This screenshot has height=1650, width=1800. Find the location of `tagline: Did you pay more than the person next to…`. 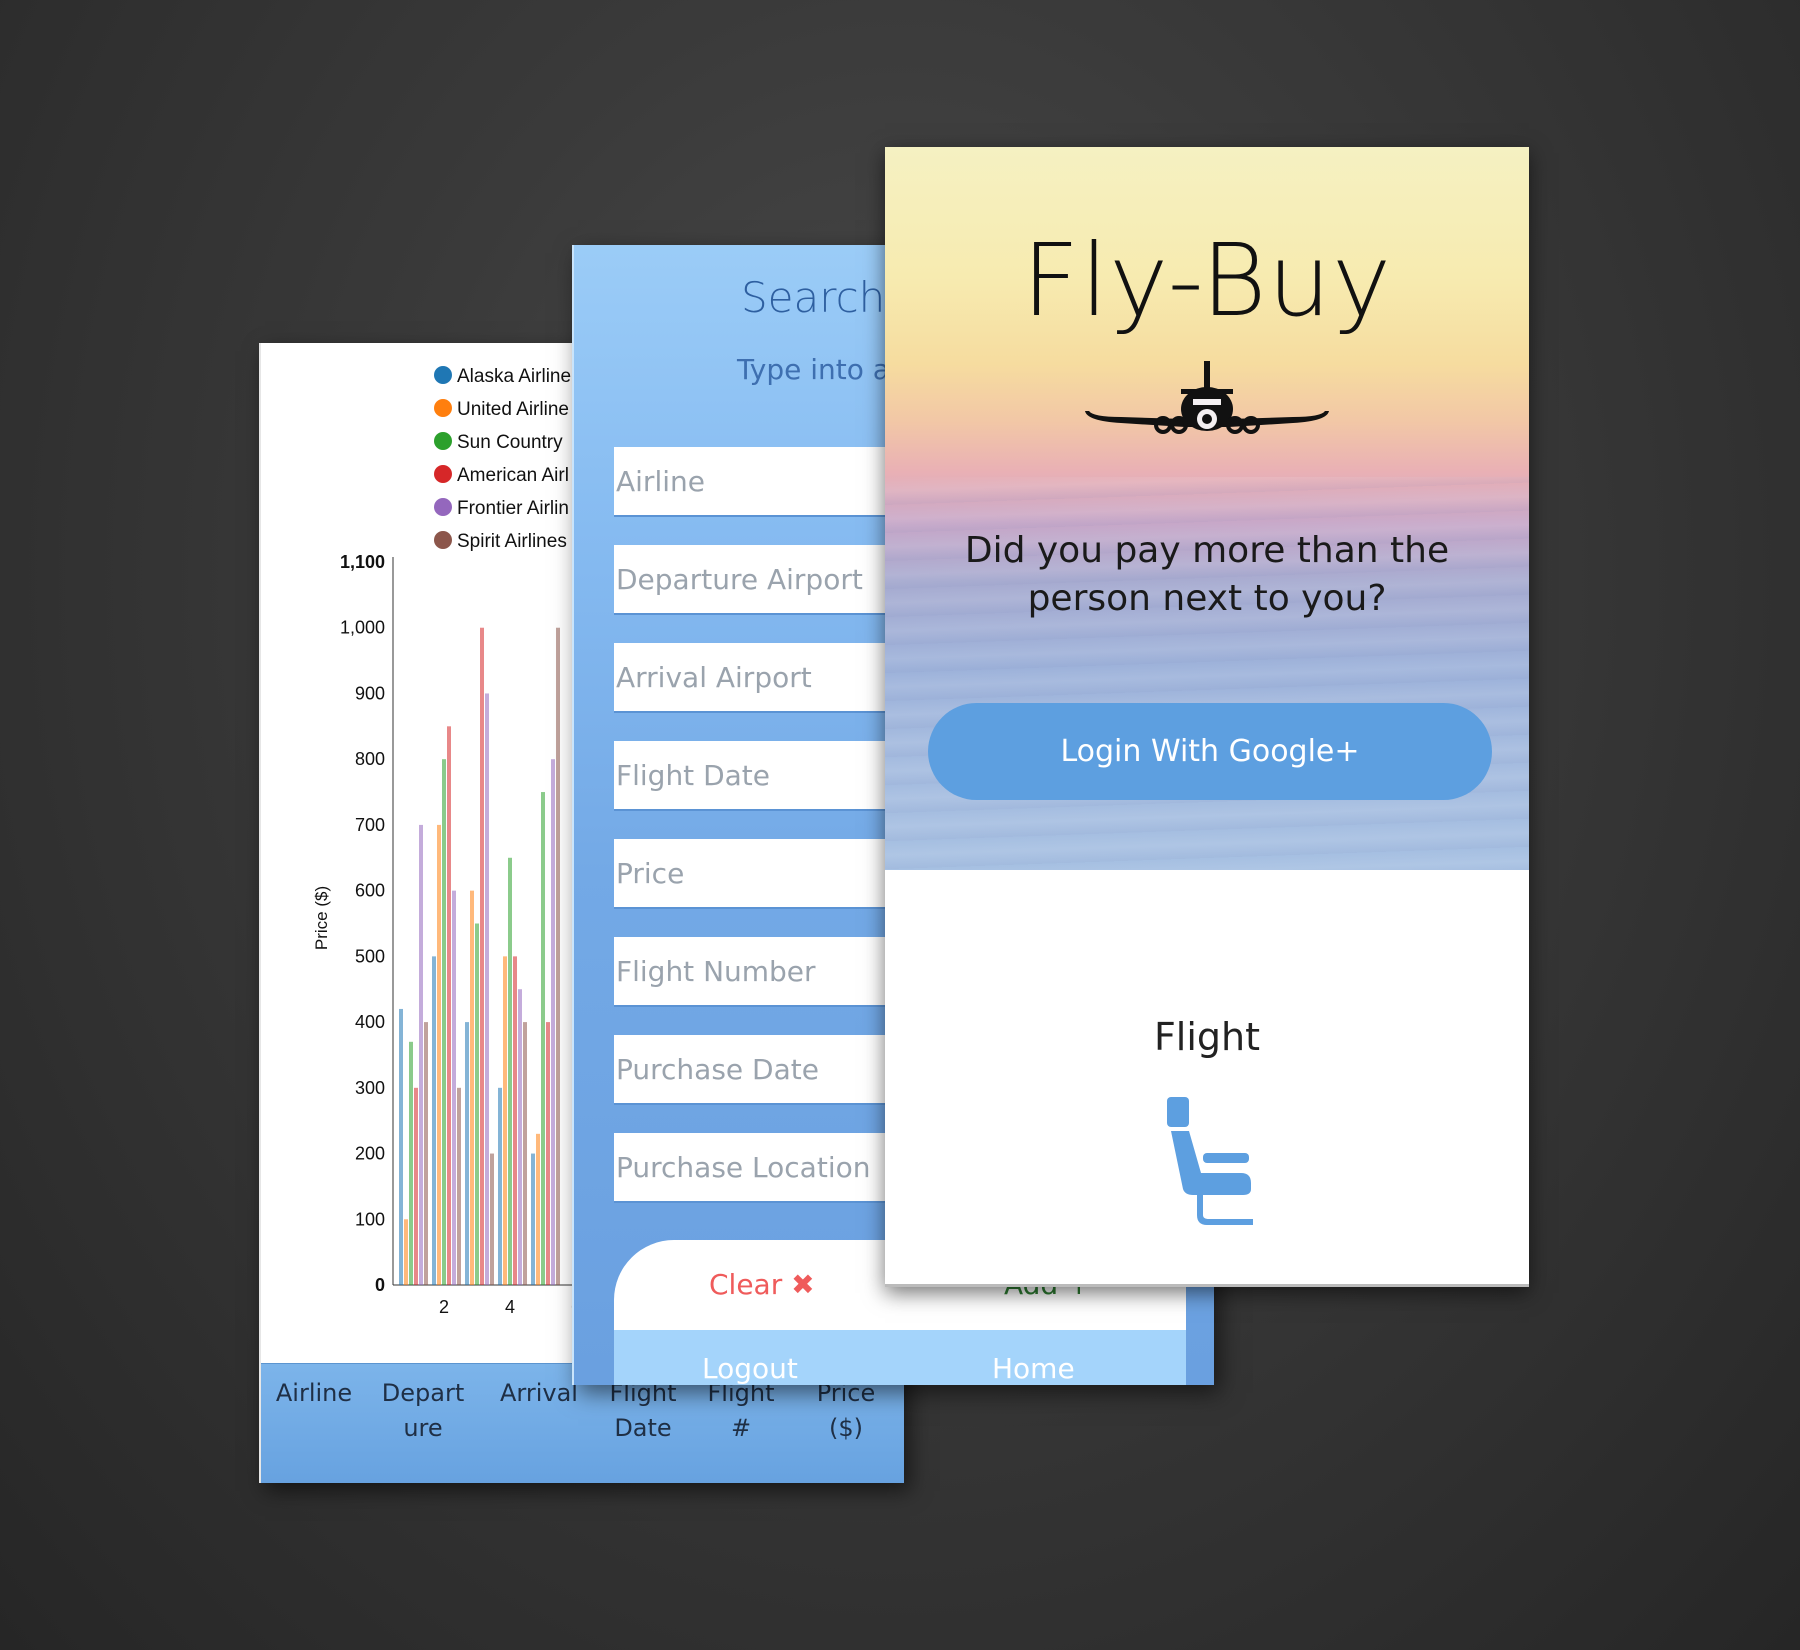

tagline: Did you pay more than the person next to… is located at coordinates (1207, 574).